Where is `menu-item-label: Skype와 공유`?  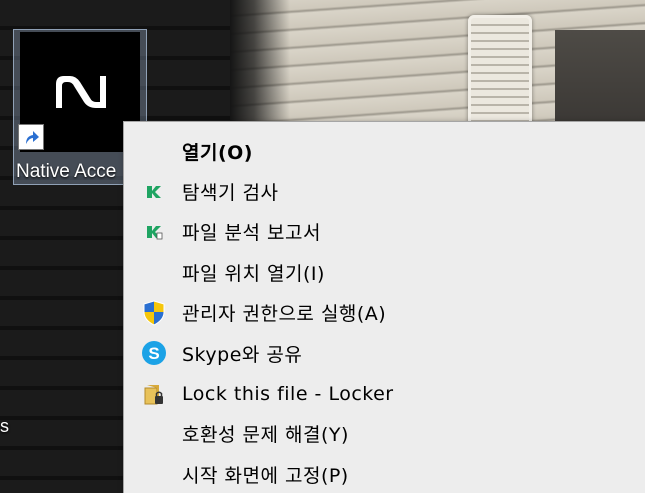
menu-item-label: Skype와 공유 is located at coordinates (242, 354).